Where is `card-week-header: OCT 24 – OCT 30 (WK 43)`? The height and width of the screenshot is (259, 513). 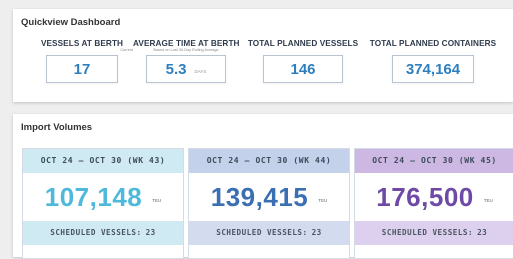 card-week-header: OCT 24 – OCT 30 (WK 43) is located at coordinates (103, 161).